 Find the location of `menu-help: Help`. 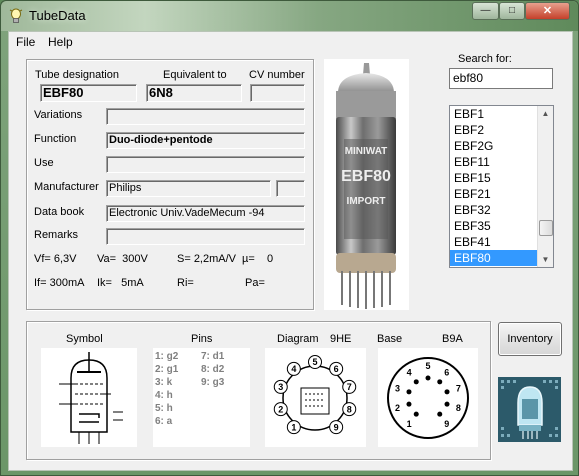

menu-help: Help is located at coordinates (60, 42).